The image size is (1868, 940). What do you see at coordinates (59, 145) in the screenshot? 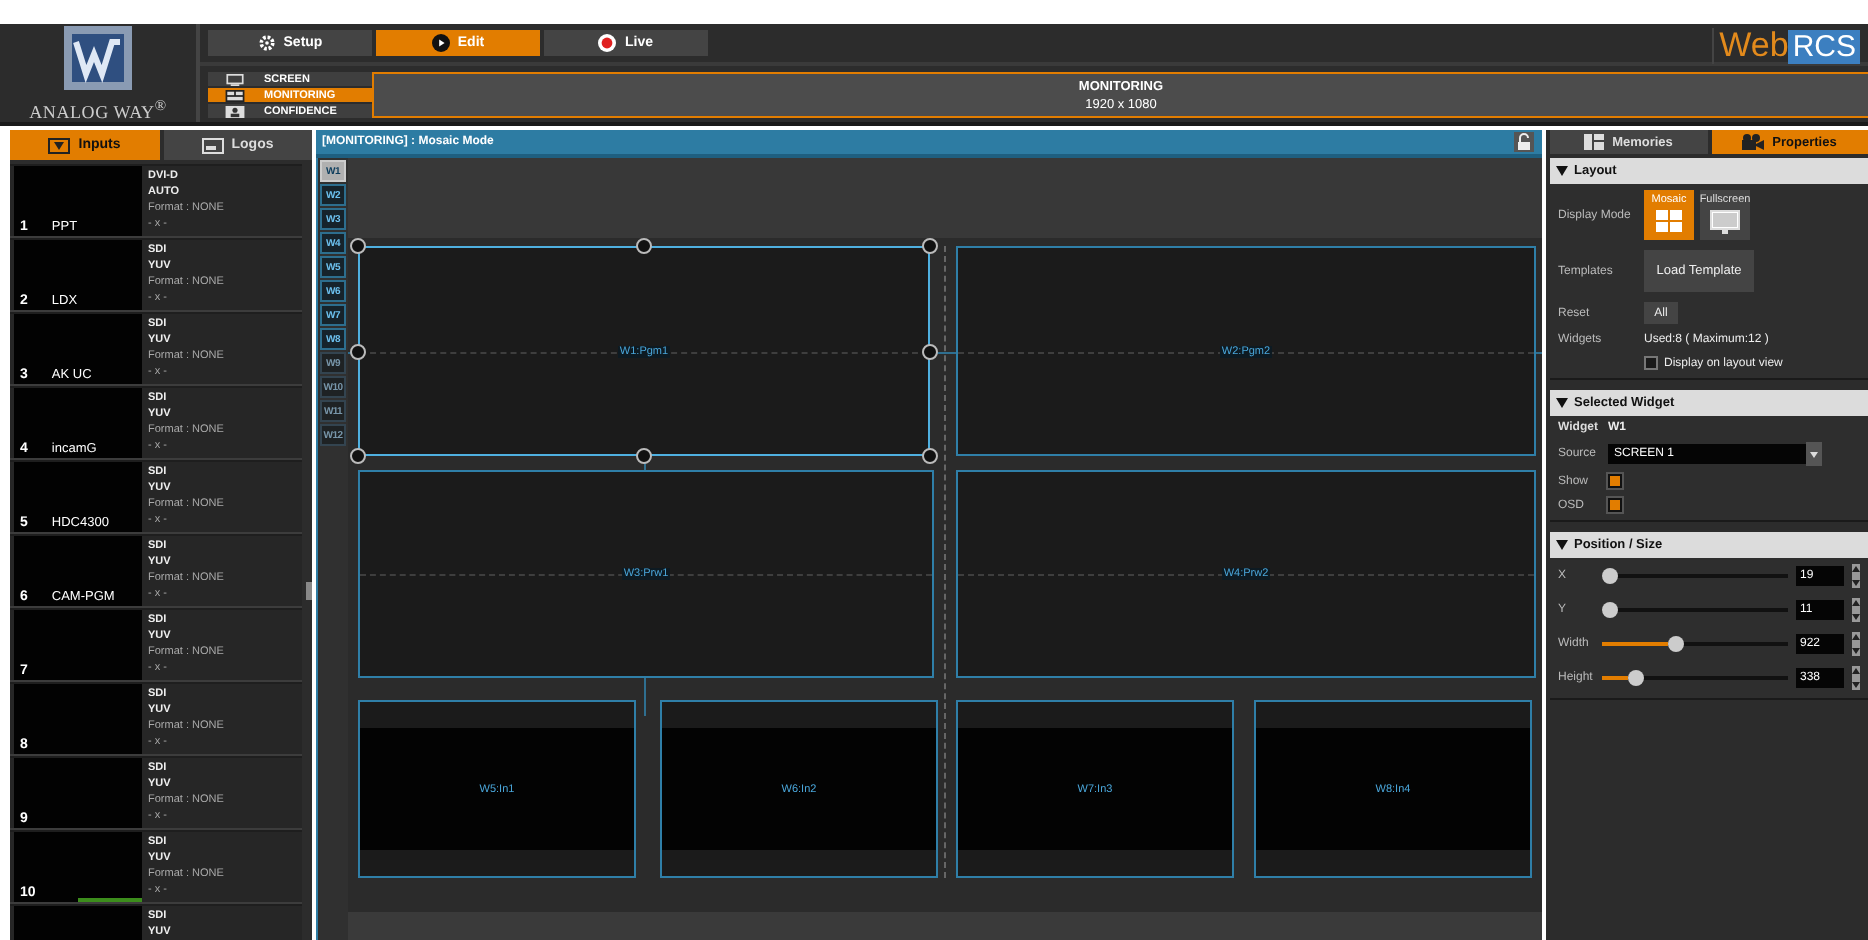
I see `input-icon` at bounding box center [59, 145].